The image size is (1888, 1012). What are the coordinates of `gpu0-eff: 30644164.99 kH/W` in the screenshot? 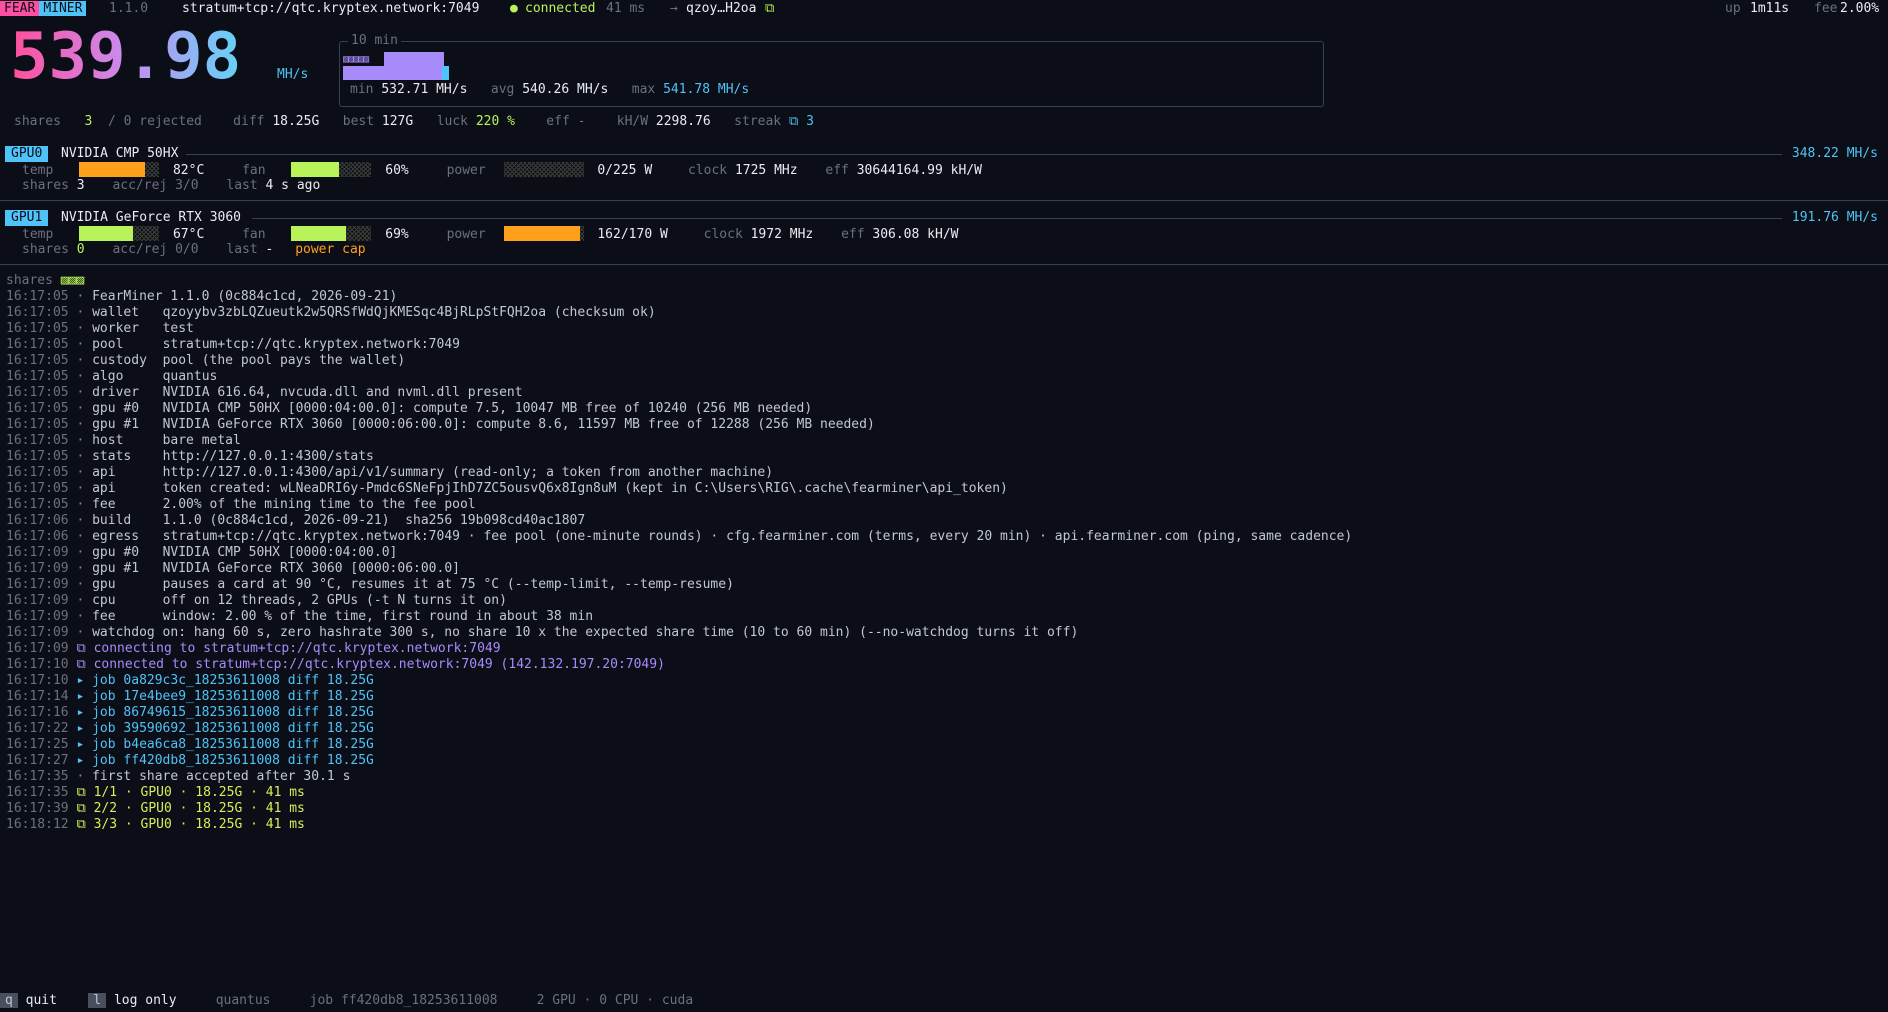 It's located at (919, 170).